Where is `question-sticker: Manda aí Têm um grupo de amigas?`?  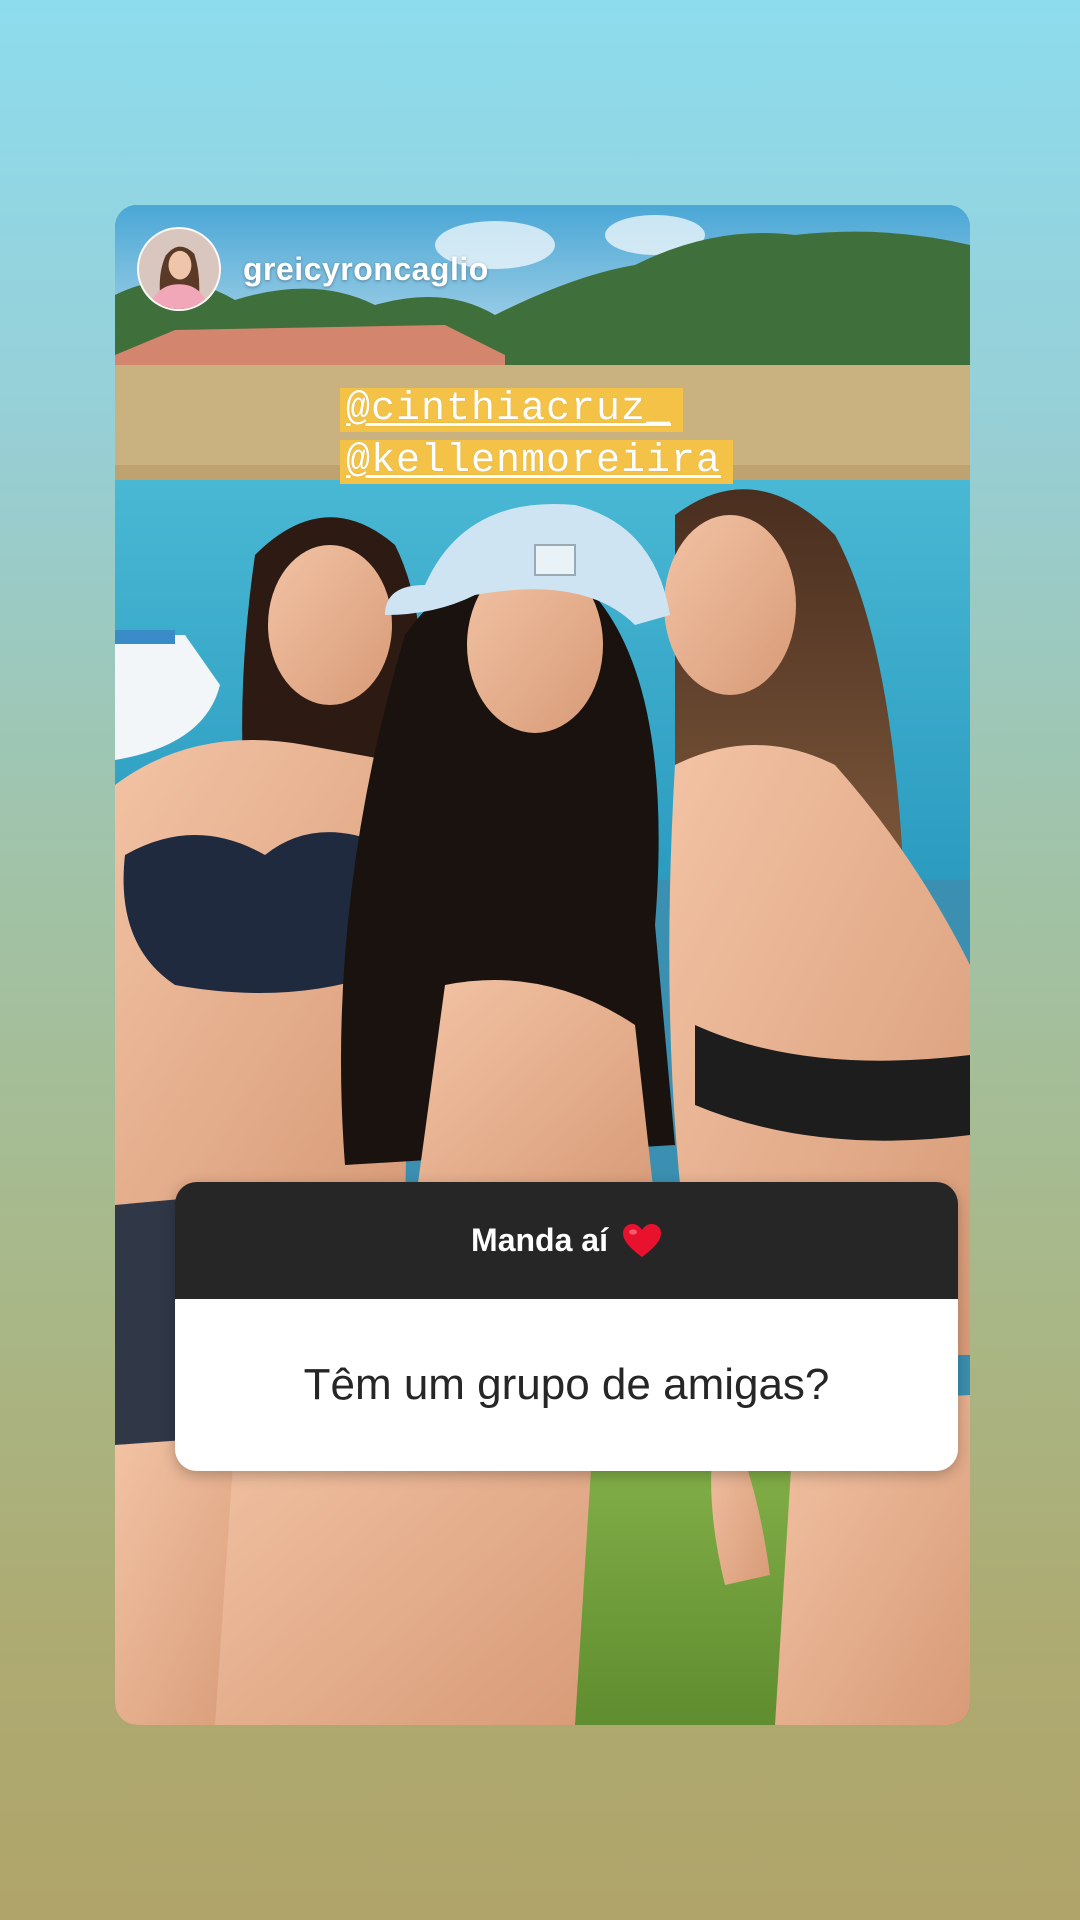 question-sticker: Manda aí Têm um grupo de amigas? is located at coordinates (566, 1326).